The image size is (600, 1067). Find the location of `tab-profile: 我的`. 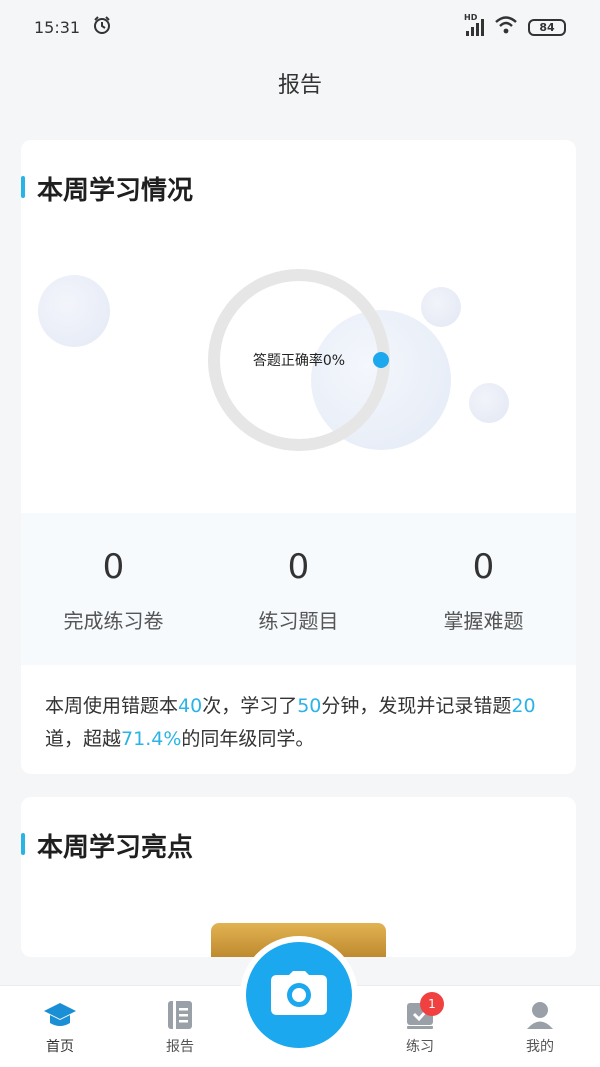

tab-profile: 我的 is located at coordinates (540, 1026).